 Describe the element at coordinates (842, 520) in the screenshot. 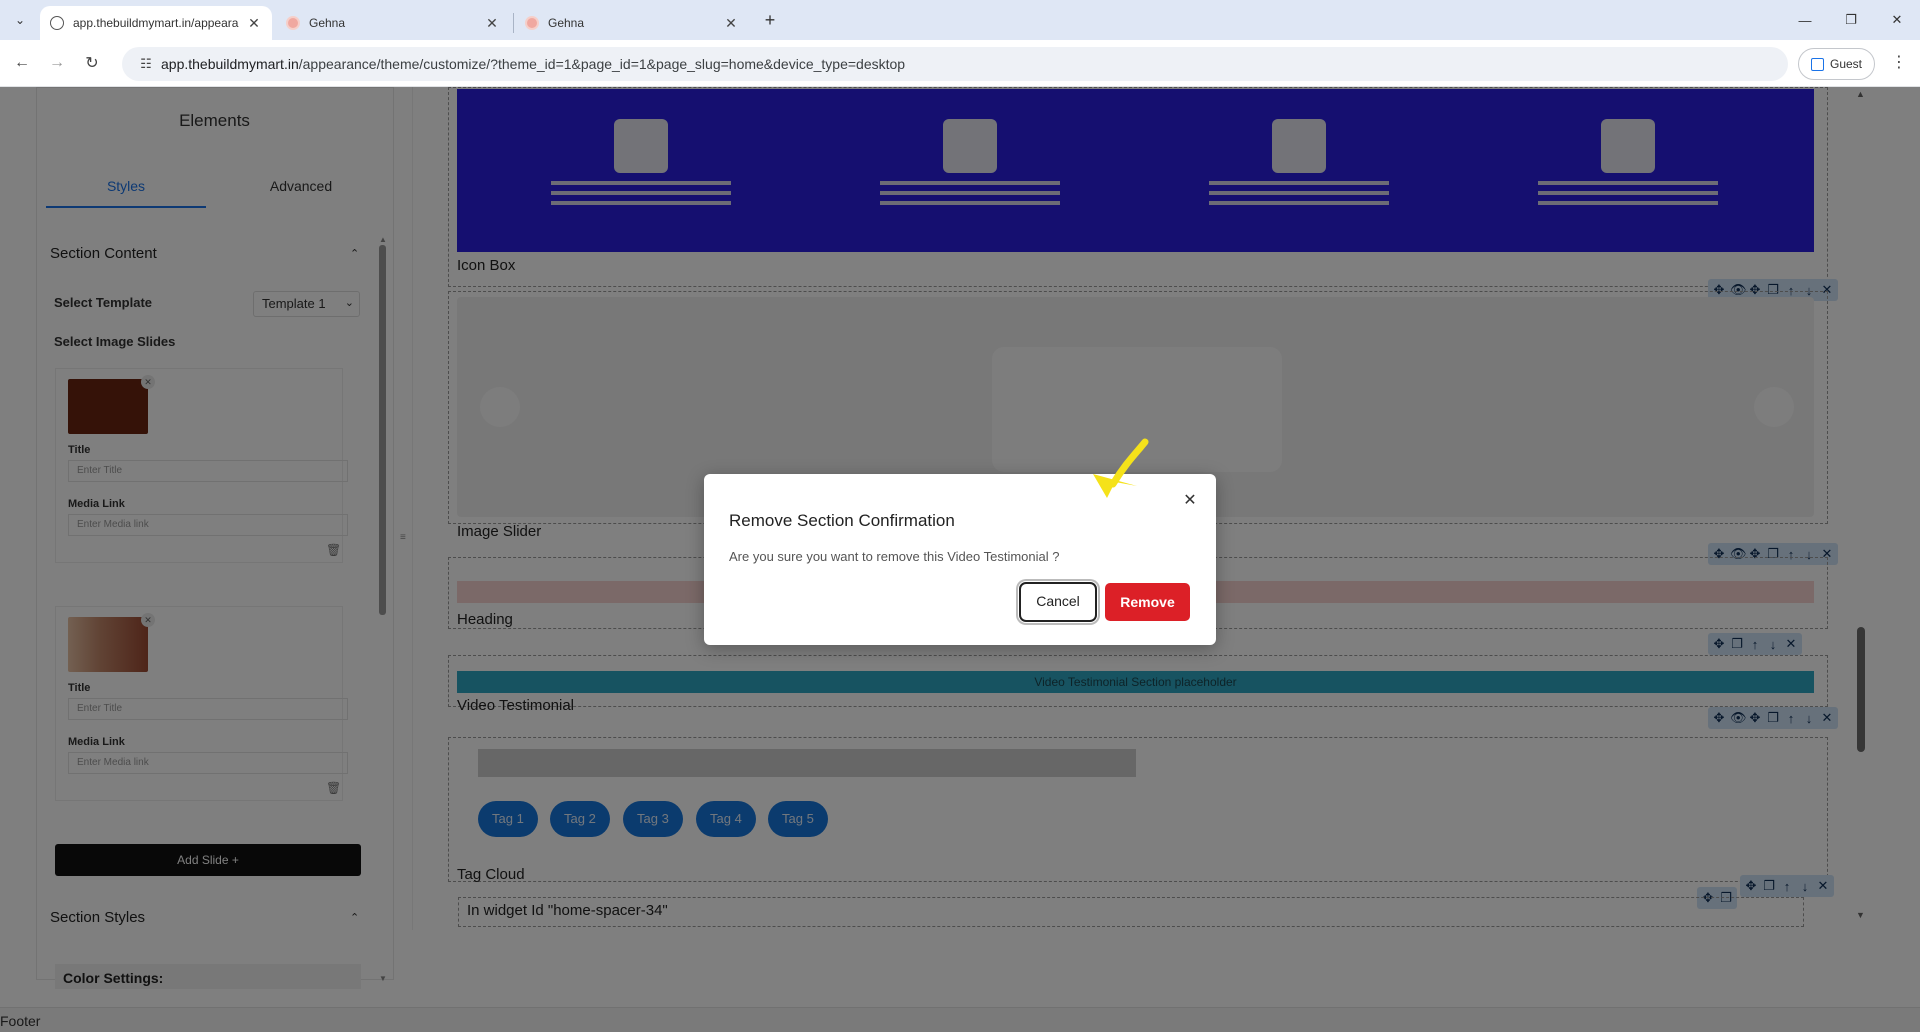

I see `dialog-title: Remove Section Confirmation` at that location.